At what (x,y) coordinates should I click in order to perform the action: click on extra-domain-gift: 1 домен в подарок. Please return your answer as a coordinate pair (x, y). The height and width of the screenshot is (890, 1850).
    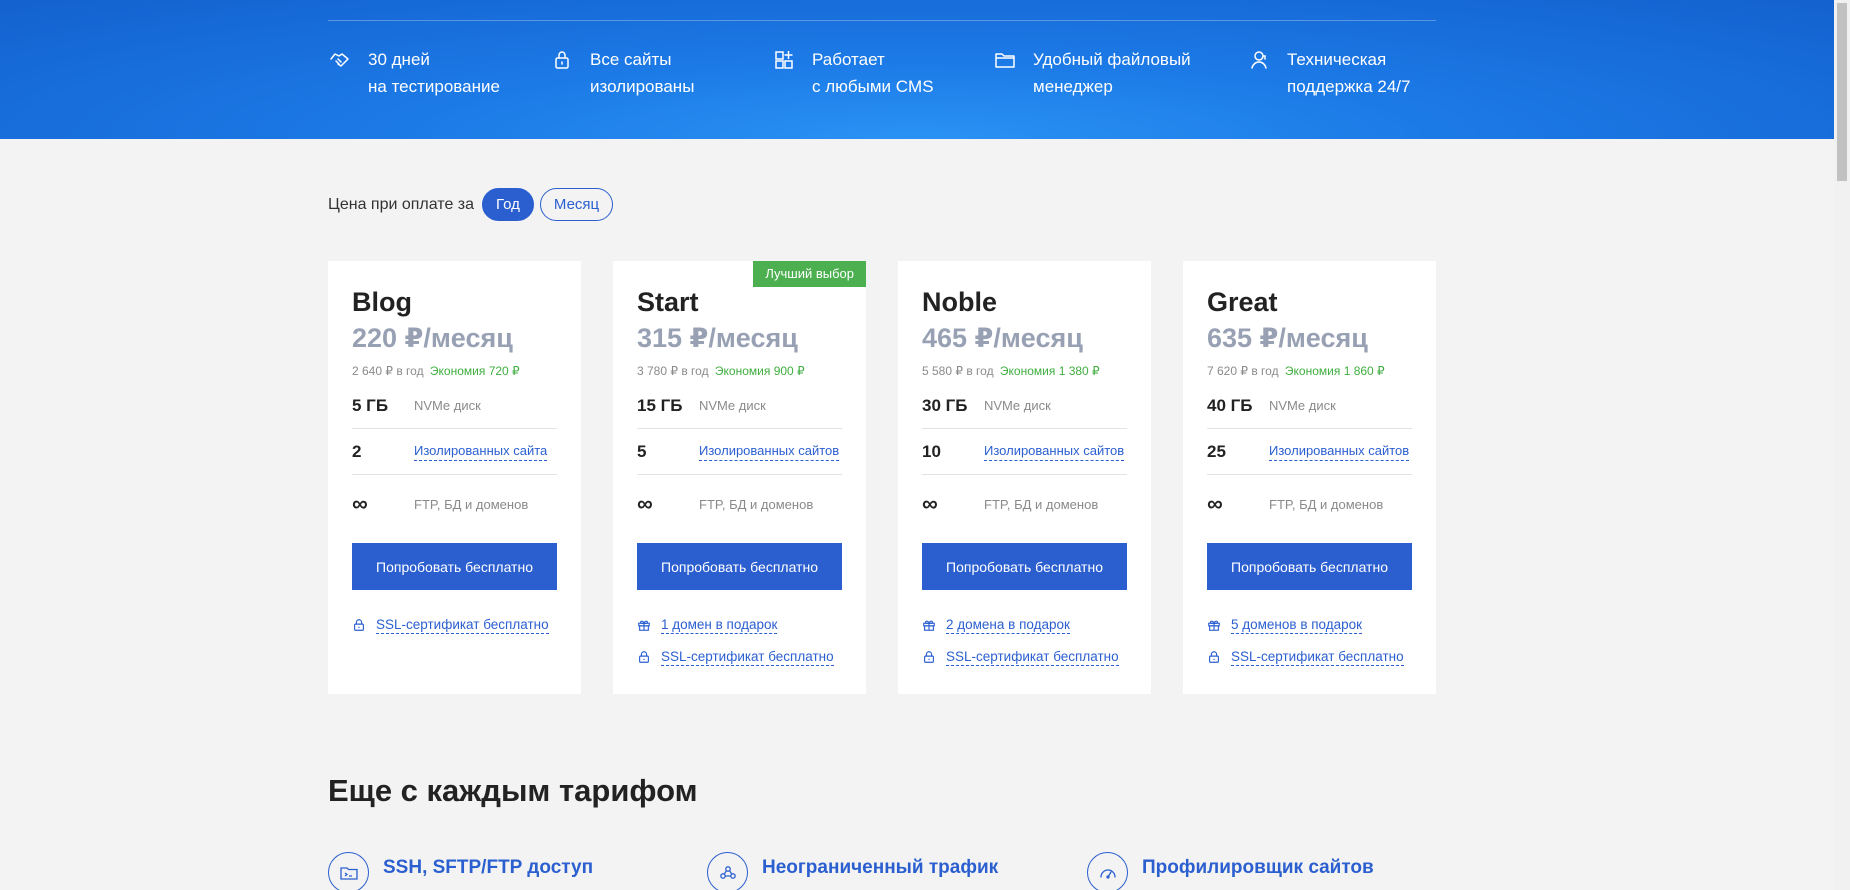
    Looking at the image, I should click on (707, 625).